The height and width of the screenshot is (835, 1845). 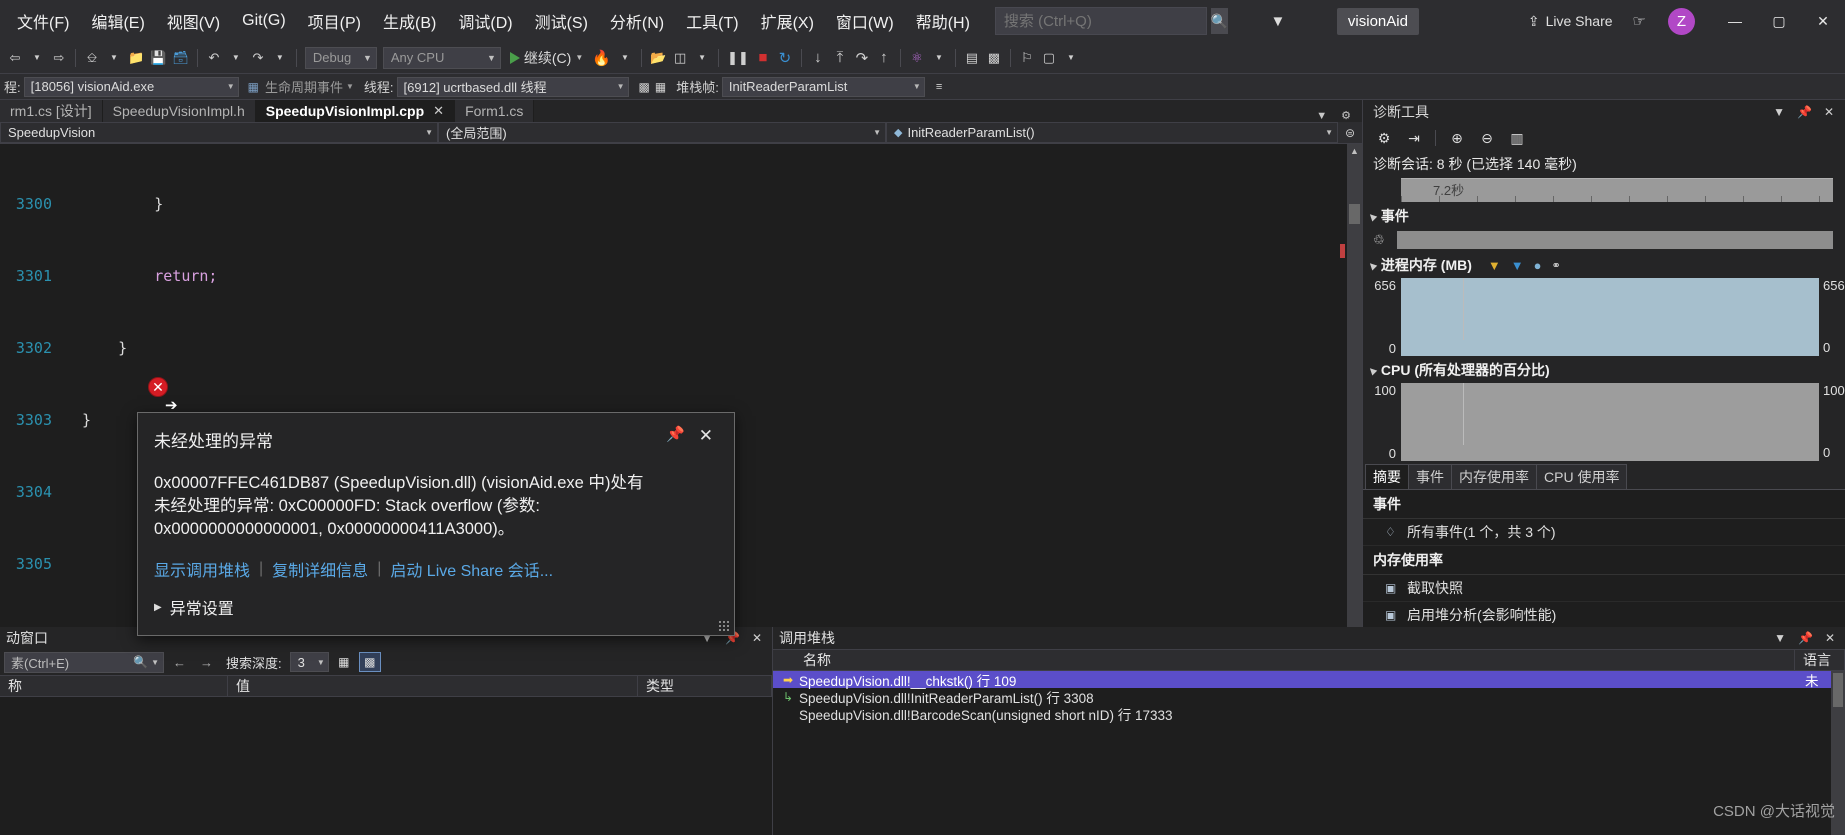 What do you see at coordinates (43, 21) in the screenshot?
I see `menu-item-file: 文件(F)` at bounding box center [43, 21].